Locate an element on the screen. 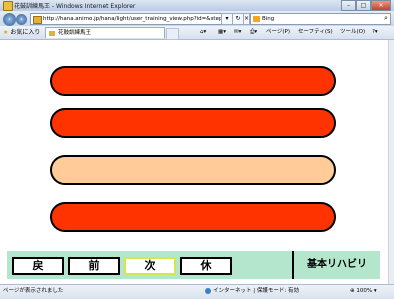 This screenshot has height=299, width=394. status-text: ページが表示されました is located at coordinates (33, 291).